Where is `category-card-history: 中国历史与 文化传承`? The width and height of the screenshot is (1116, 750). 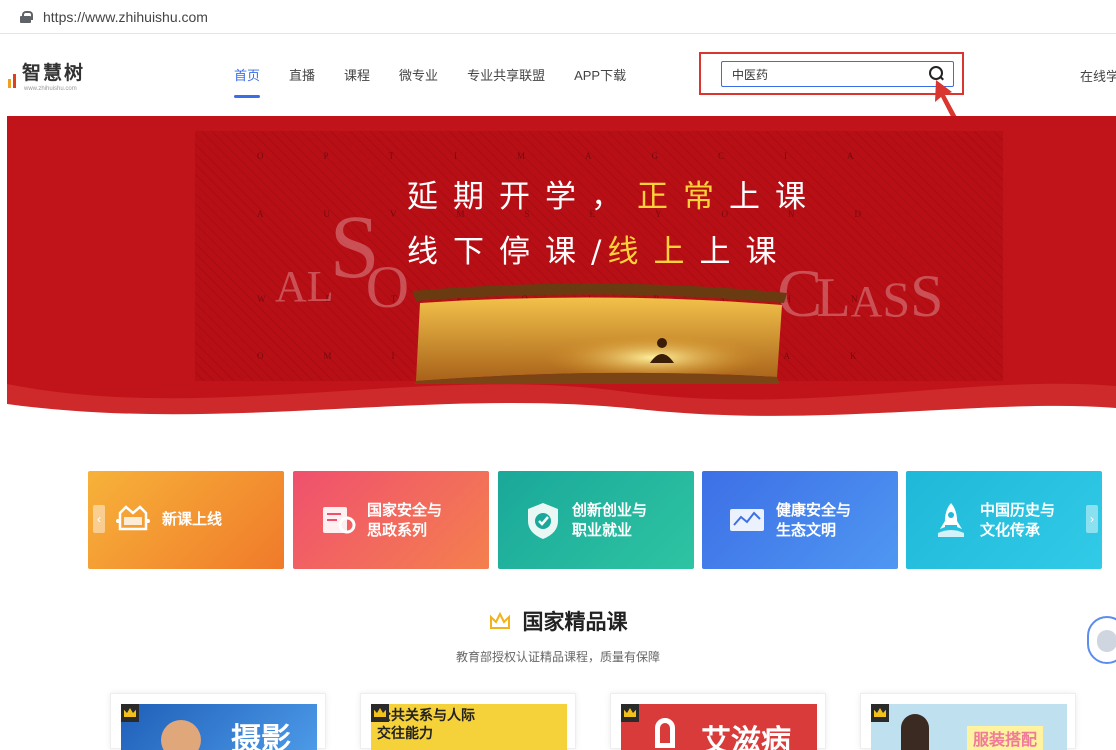
category-card-history: 中国历史与 文化传承 is located at coordinates (1004, 520).